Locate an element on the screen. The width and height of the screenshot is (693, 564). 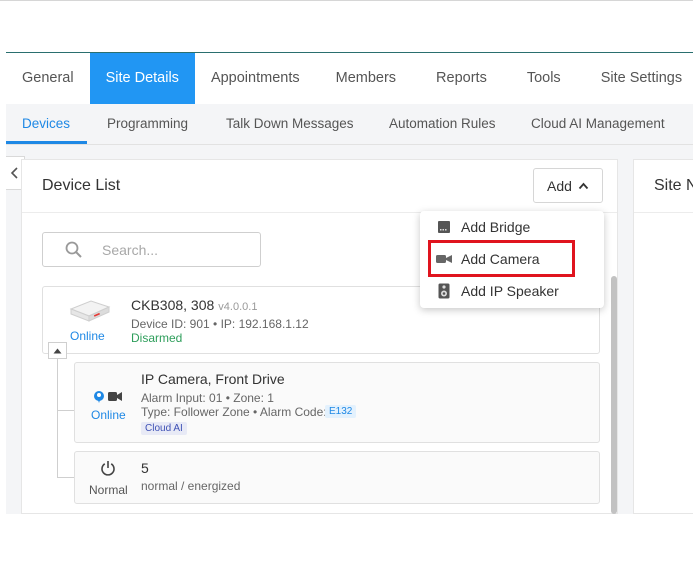
site-panel: Site N is located at coordinates (663, 336).